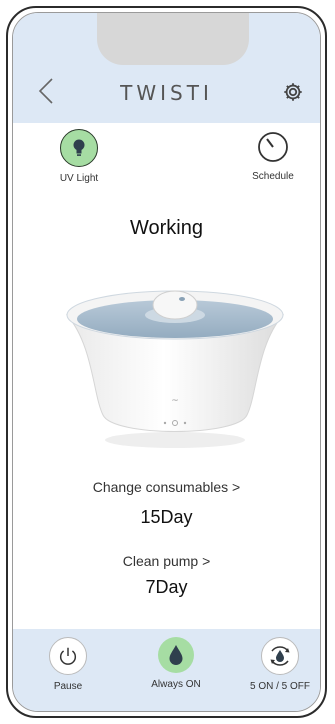  Describe the element at coordinates (166, 561) in the screenshot. I see `clean-pump-link: Clean pump >` at that location.